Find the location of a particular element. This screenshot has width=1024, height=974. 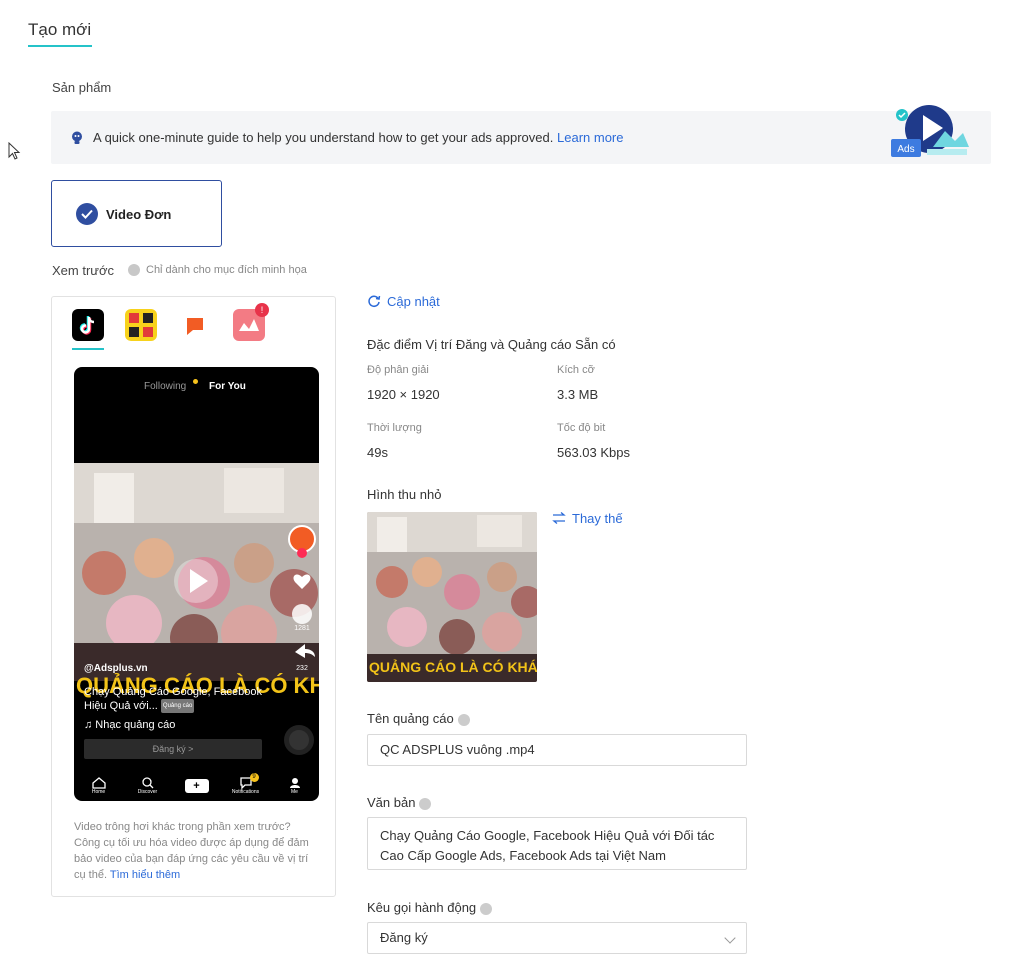

notification-badge: ! is located at coordinates (262, 310).